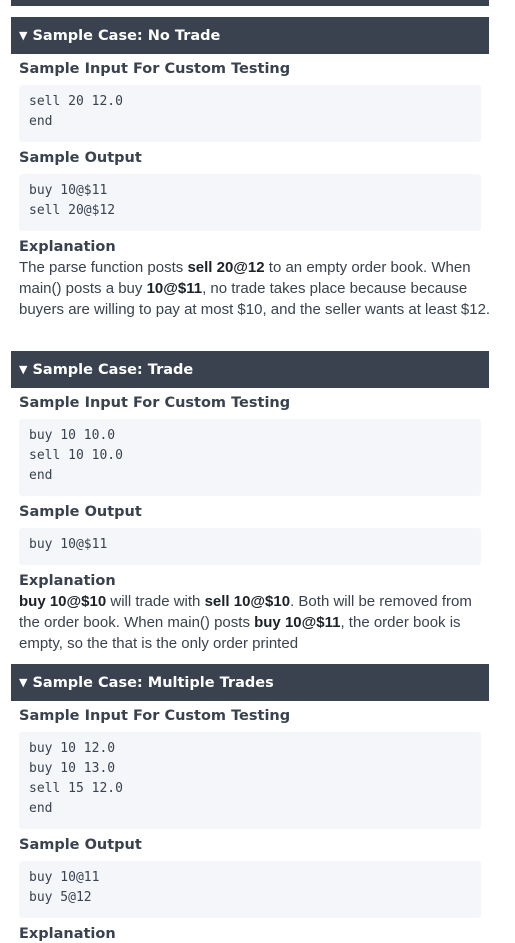  What do you see at coordinates (250, 780) in the screenshot?
I see `sample-input-code: buy 10 12.0 buy 10 13.0 sell 15 12.0 end` at bounding box center [250, 780].